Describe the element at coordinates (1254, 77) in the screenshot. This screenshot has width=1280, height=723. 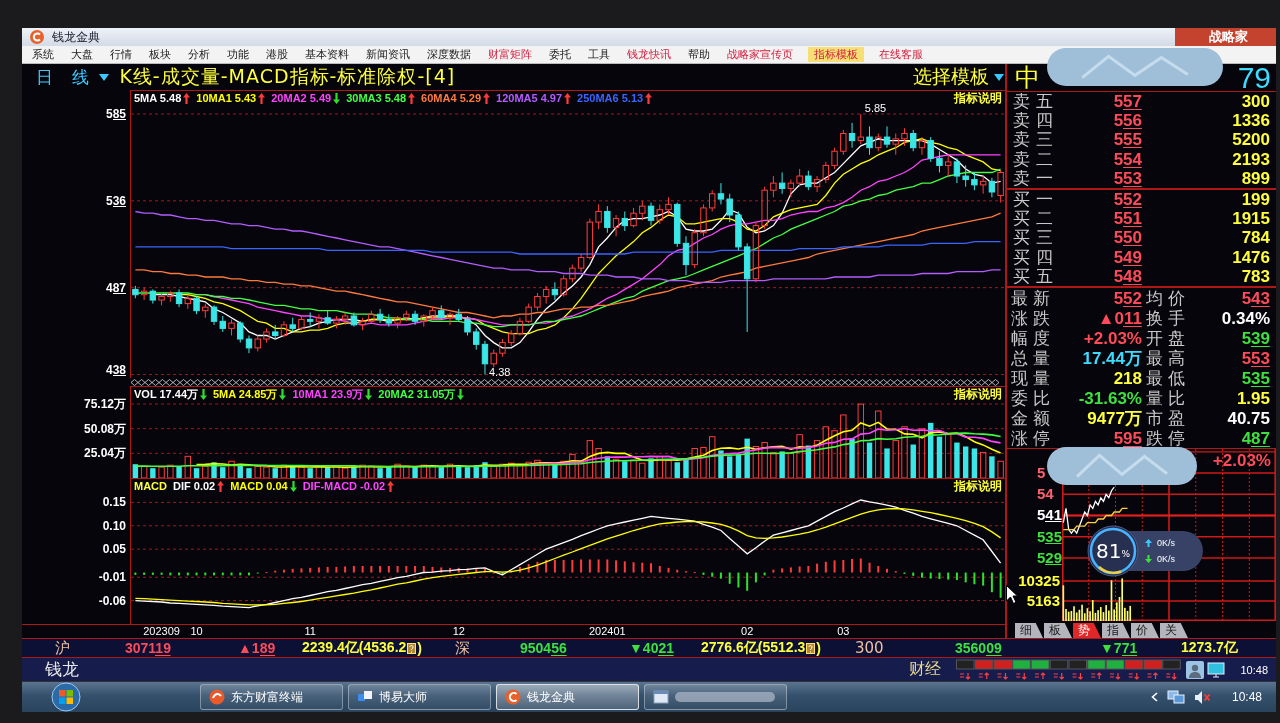
I see `stock-code: 79` at that location.